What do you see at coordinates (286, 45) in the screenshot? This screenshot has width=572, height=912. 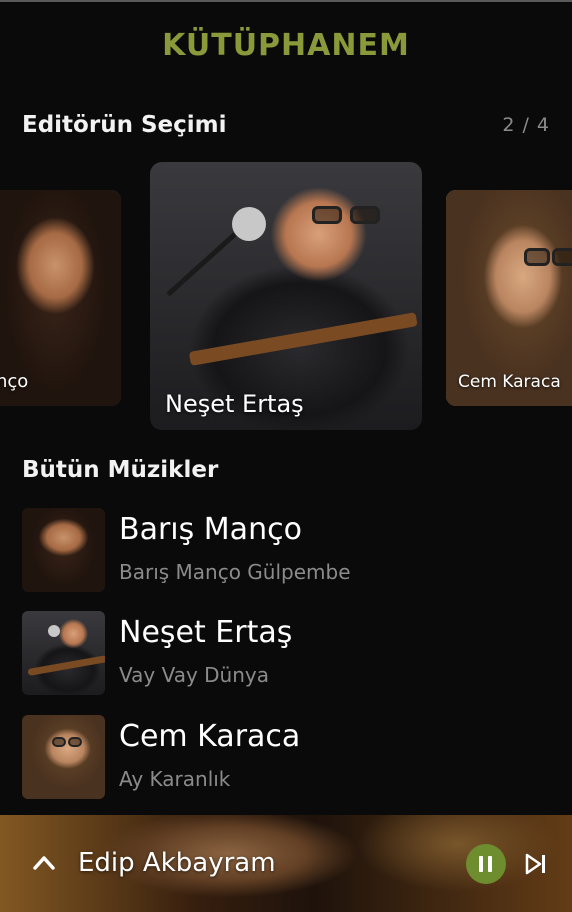 I see `page-title: KÜTÜPHANEM` at bounding box center [286, 45].